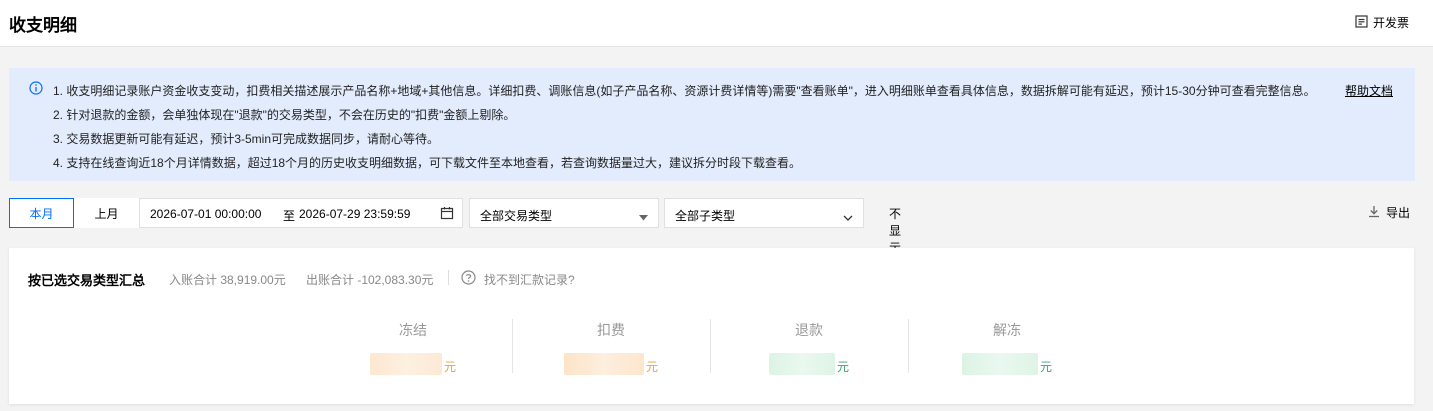 This screenshot has width=1433, height=411. I want to click on stat-deduction: 扣费 元, so click(611, 347).